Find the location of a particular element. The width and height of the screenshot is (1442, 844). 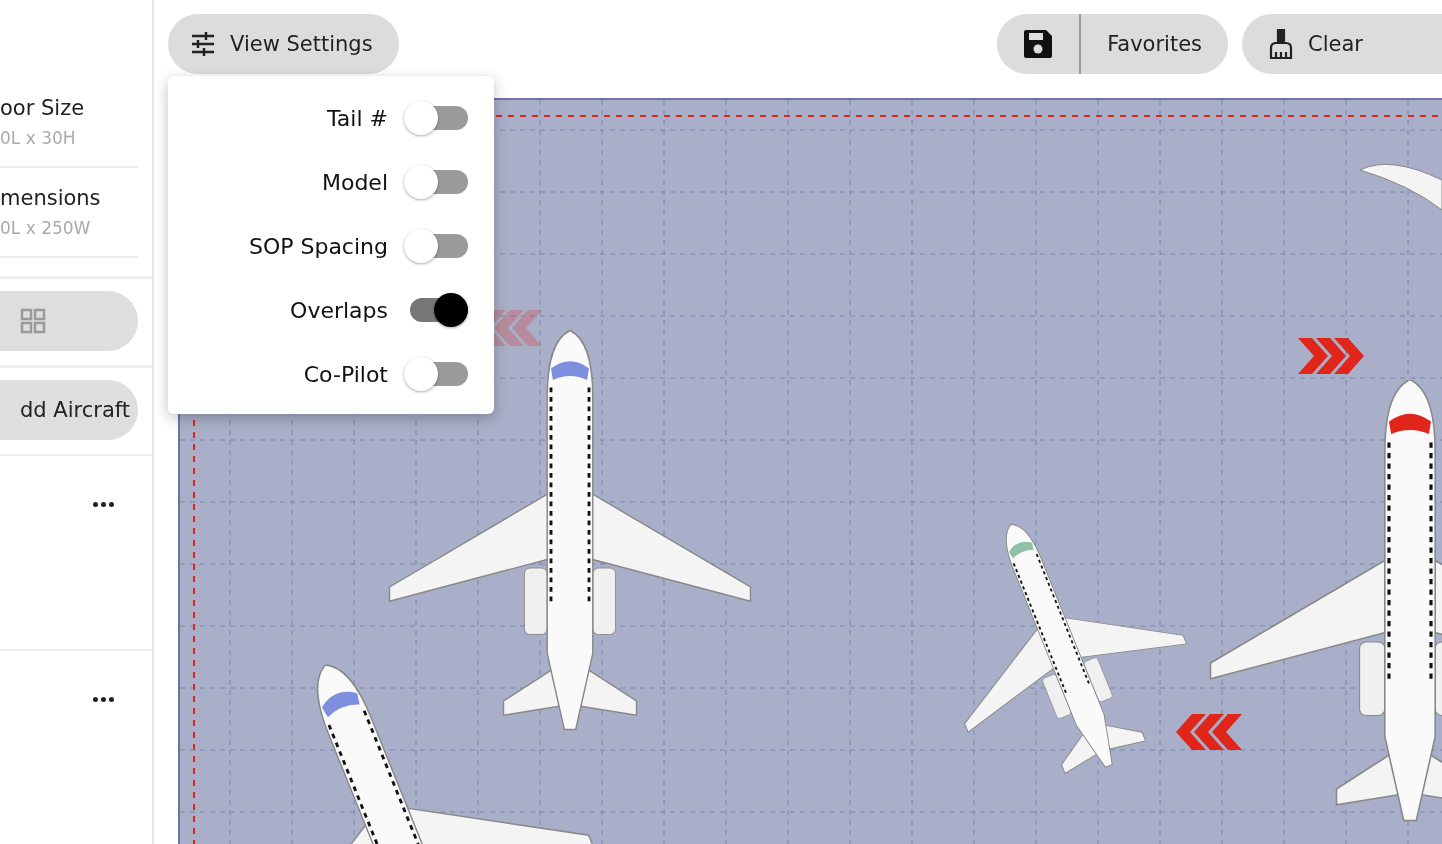

add-aircraft-button: dd Aircraft is located at coordinates (69, 410).